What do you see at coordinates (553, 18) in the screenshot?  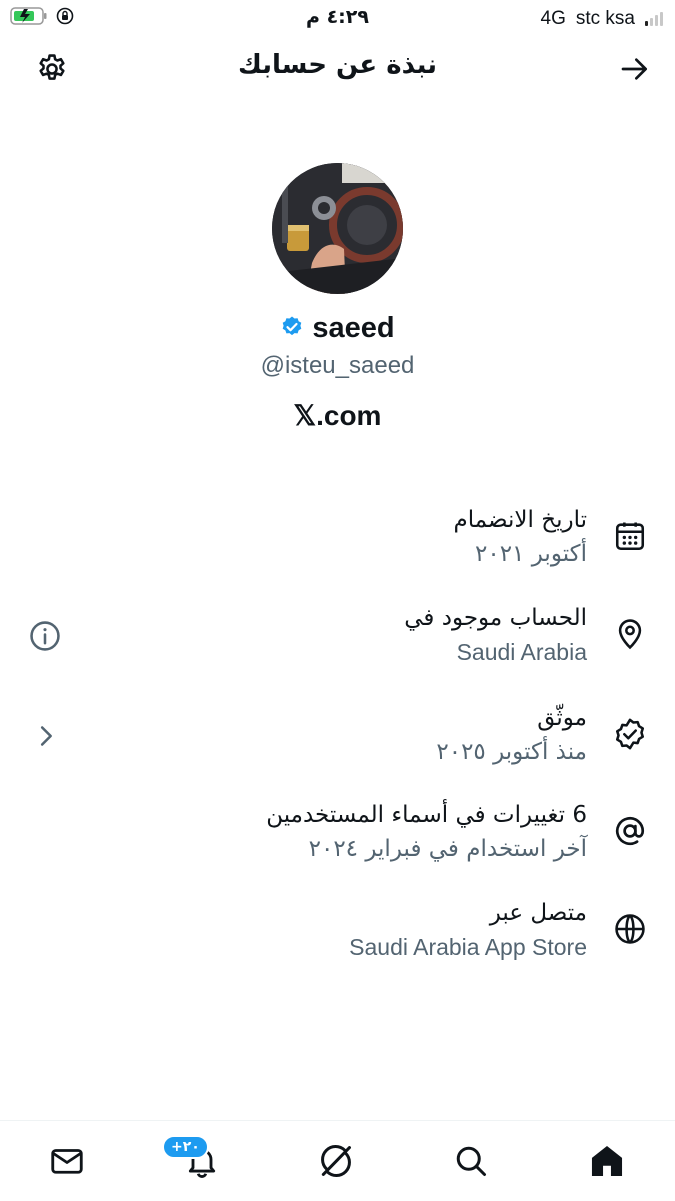 I see `network-type: 4G` at bounding box center [553, 18].